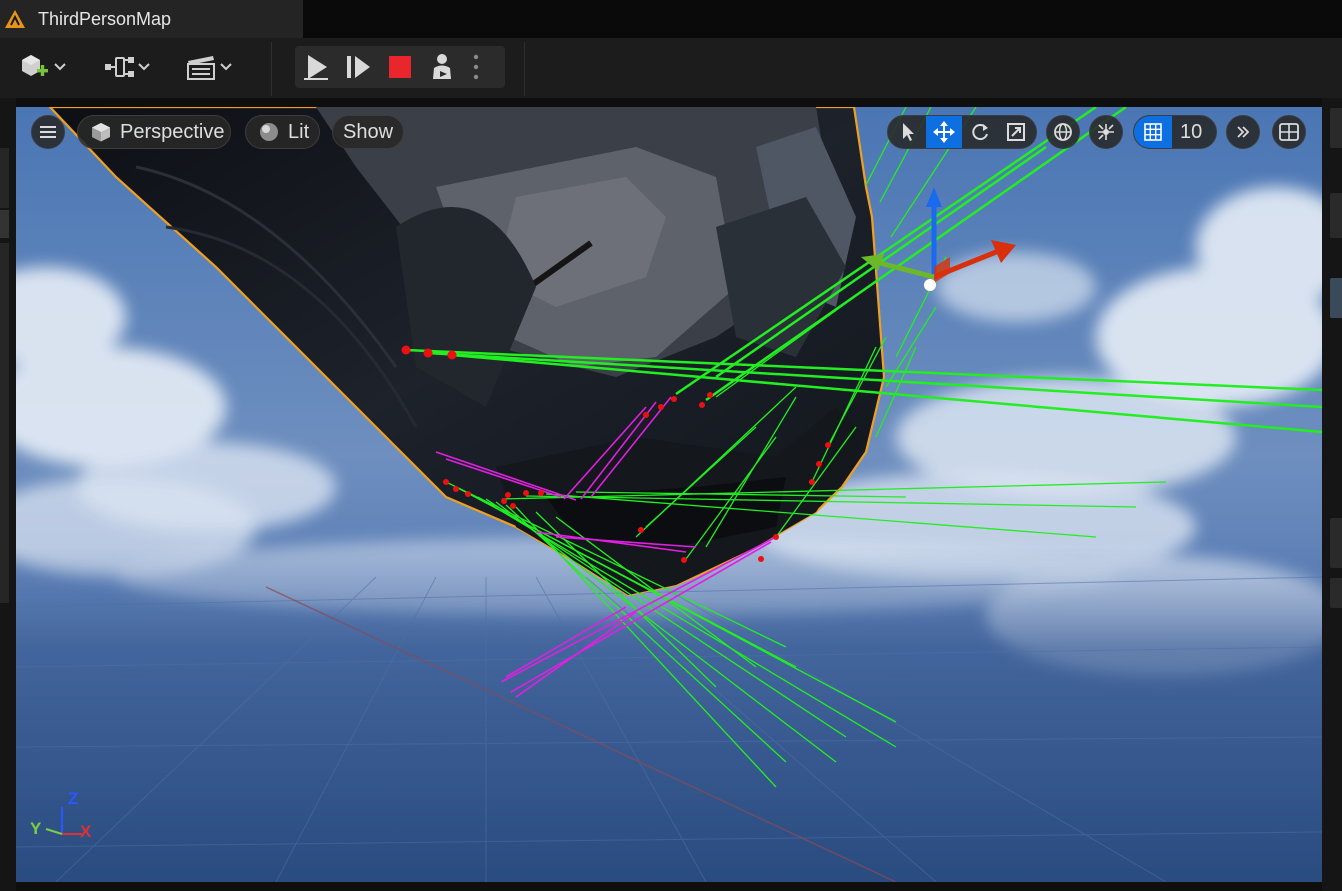 This screenshot has width=1342, height=891. I want to click on play-controls, so click(400, 67).